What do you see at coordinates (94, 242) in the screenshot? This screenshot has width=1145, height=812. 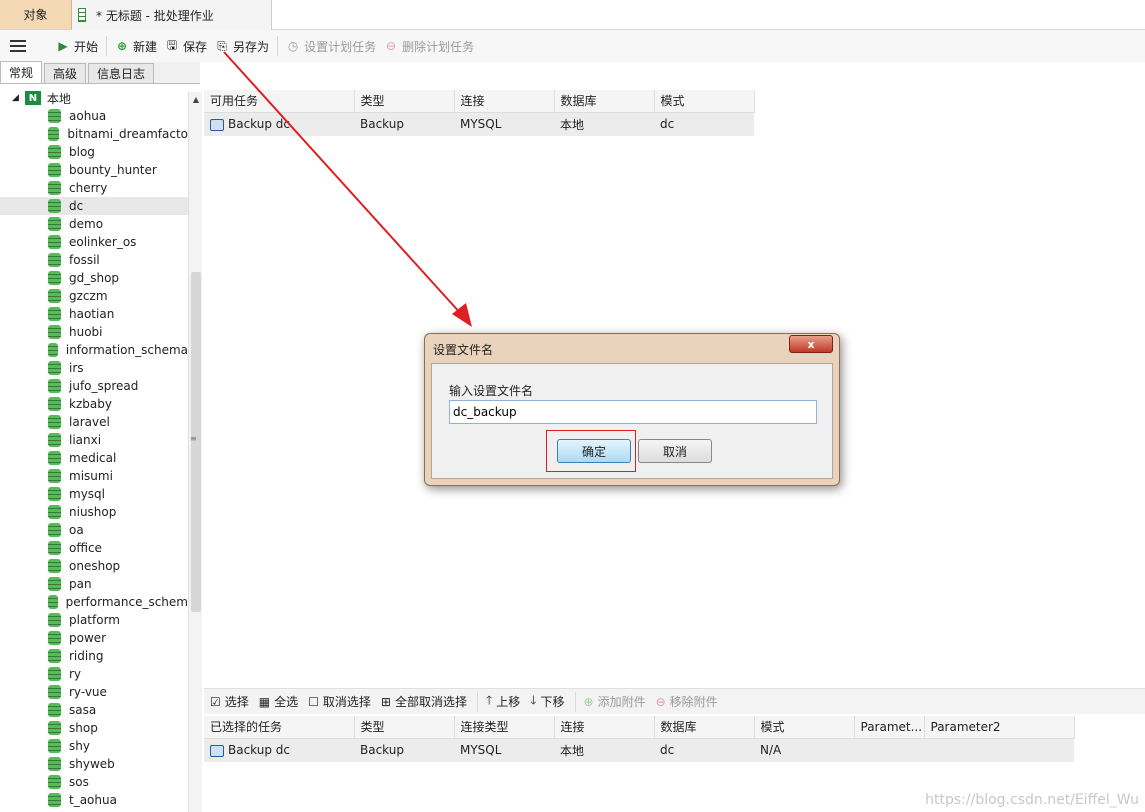 I see `tree-item-eolinker_os: eolinker_os` at bounding box center [94, 242].